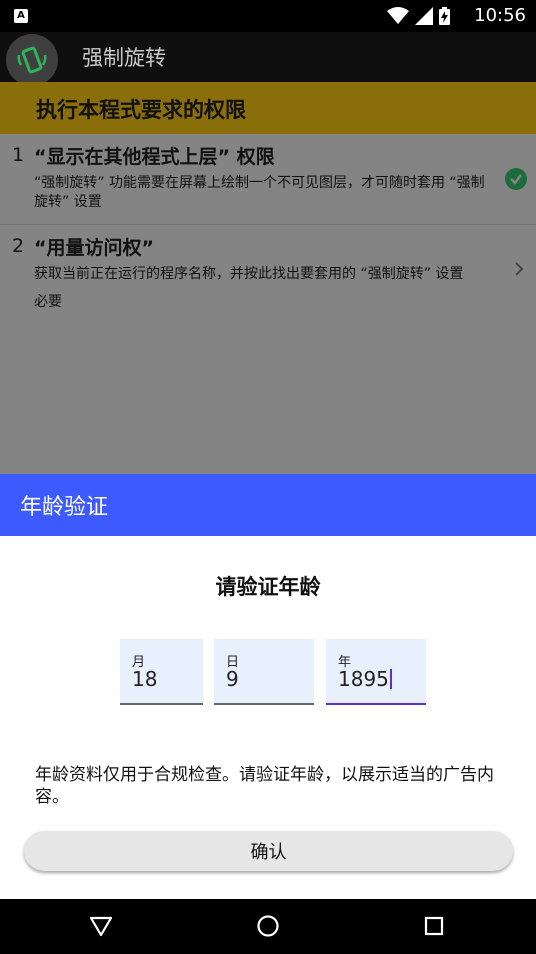  What do you see at coordinates (94, 248) in the screenshot?
I see `permission-title: “用量访问权”` at bounding box center [94, 248].